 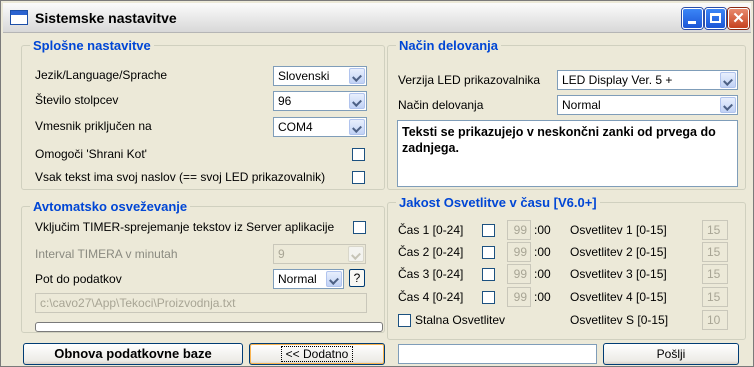 I want to click on level-1-label: Osvetlitev 1 [0-15], so click(x=618, y=230).